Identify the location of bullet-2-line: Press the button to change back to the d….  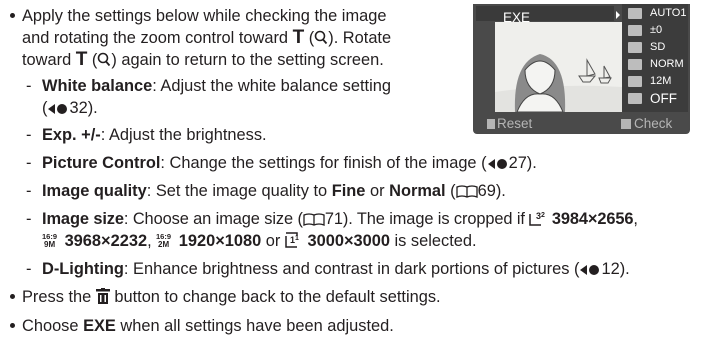
(231, 297).